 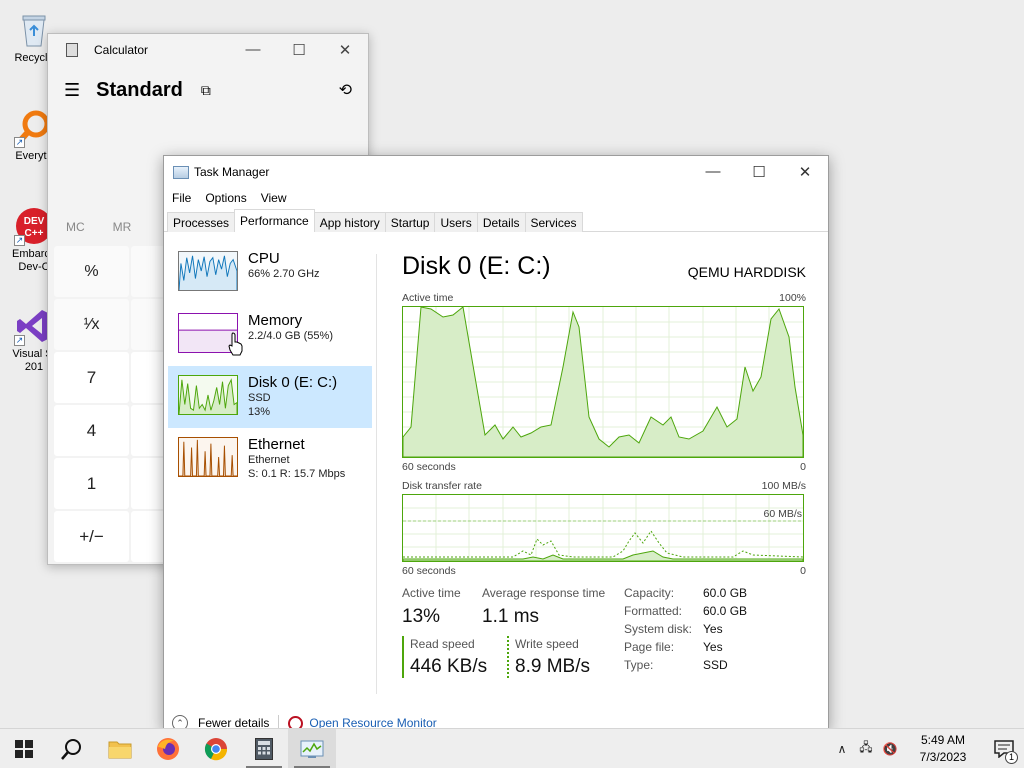 I want to click on sidebar-item-name: Disk 0 (E: C:), so click(x=293, y=382).